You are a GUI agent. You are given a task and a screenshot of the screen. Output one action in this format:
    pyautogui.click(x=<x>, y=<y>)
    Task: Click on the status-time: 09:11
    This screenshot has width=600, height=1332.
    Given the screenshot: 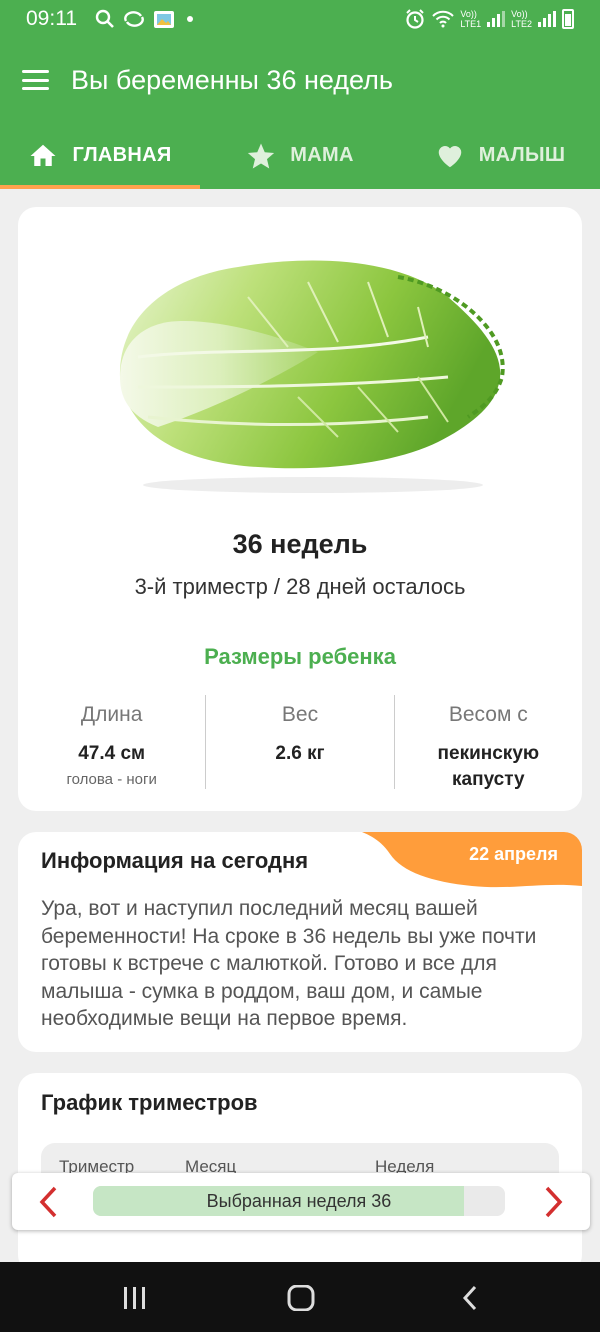 What is the action you would take?
    pyautogui.click(x=51, y=18)
    